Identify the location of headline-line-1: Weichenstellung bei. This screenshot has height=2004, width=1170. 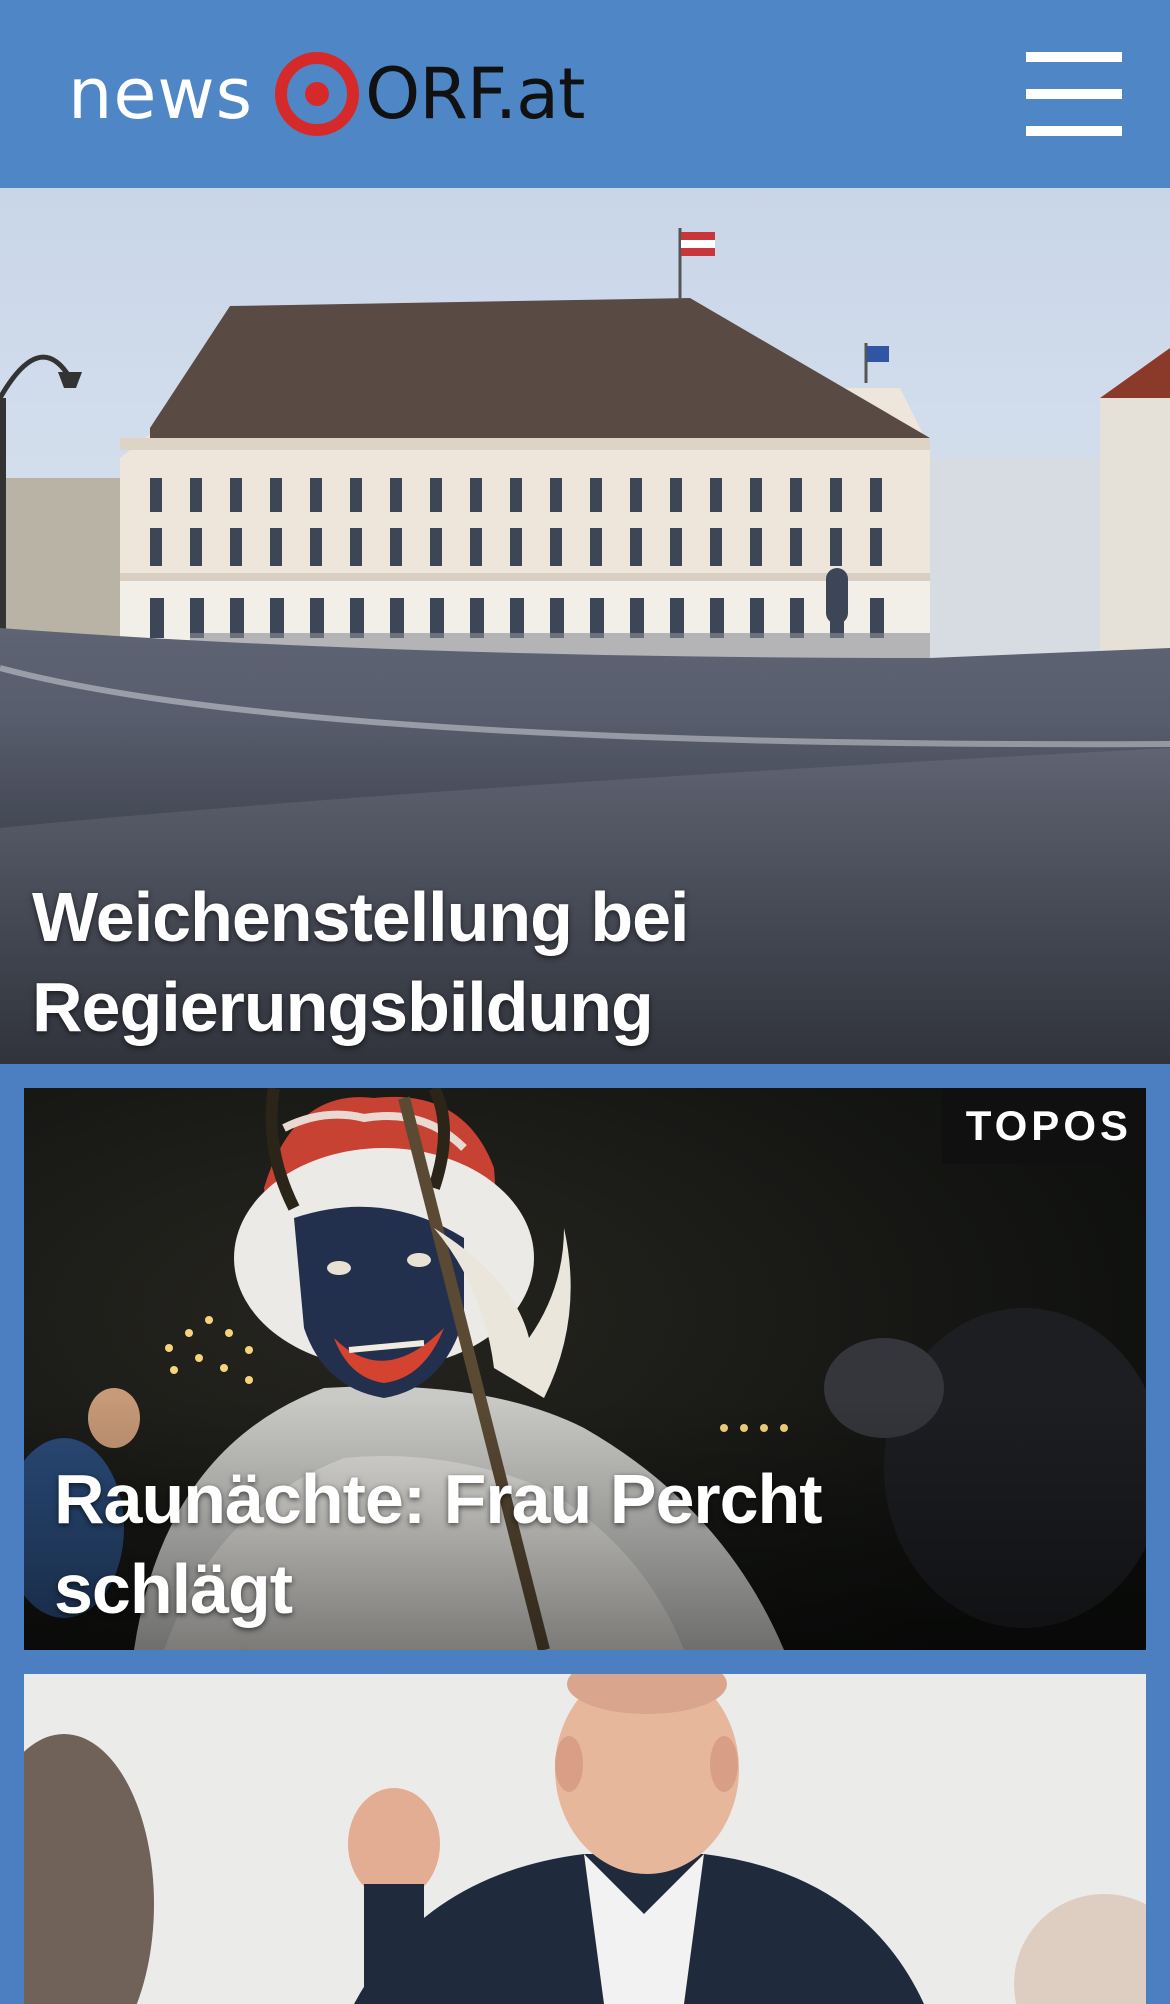
(361, 917).